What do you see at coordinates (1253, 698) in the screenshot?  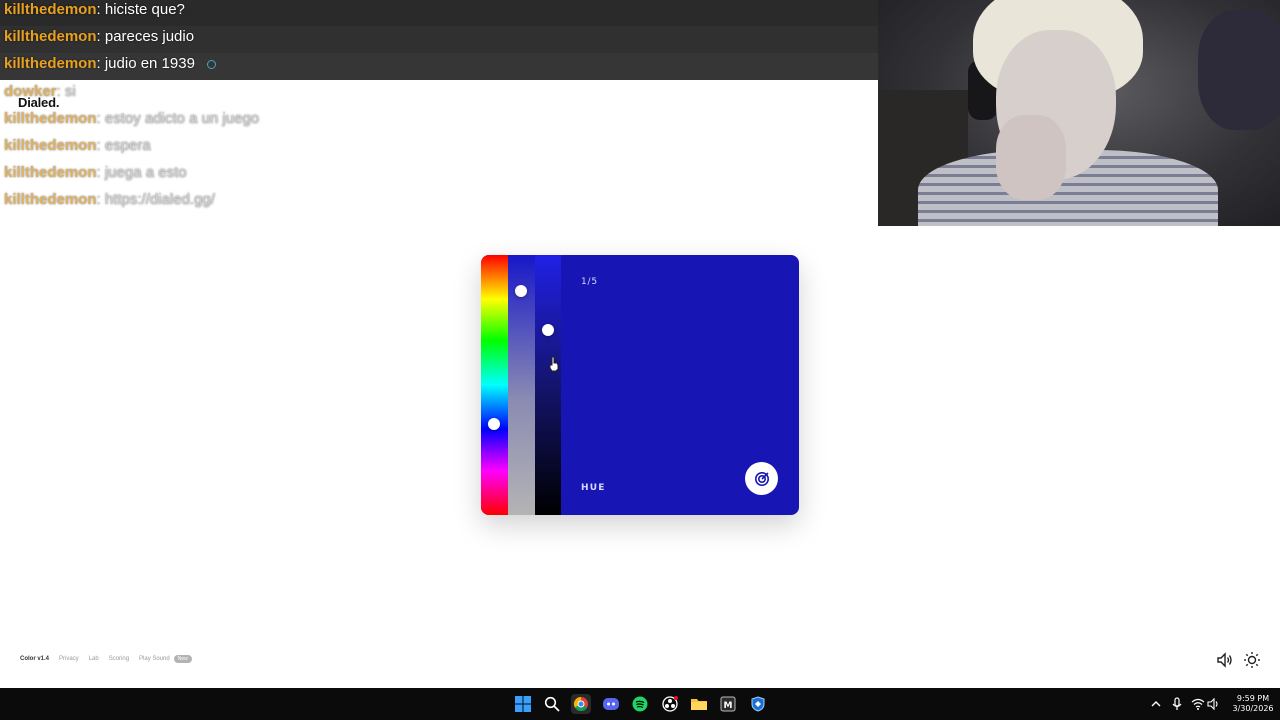 I see `clock-time: 9:59 PM` at bounding box center [1253, 698].